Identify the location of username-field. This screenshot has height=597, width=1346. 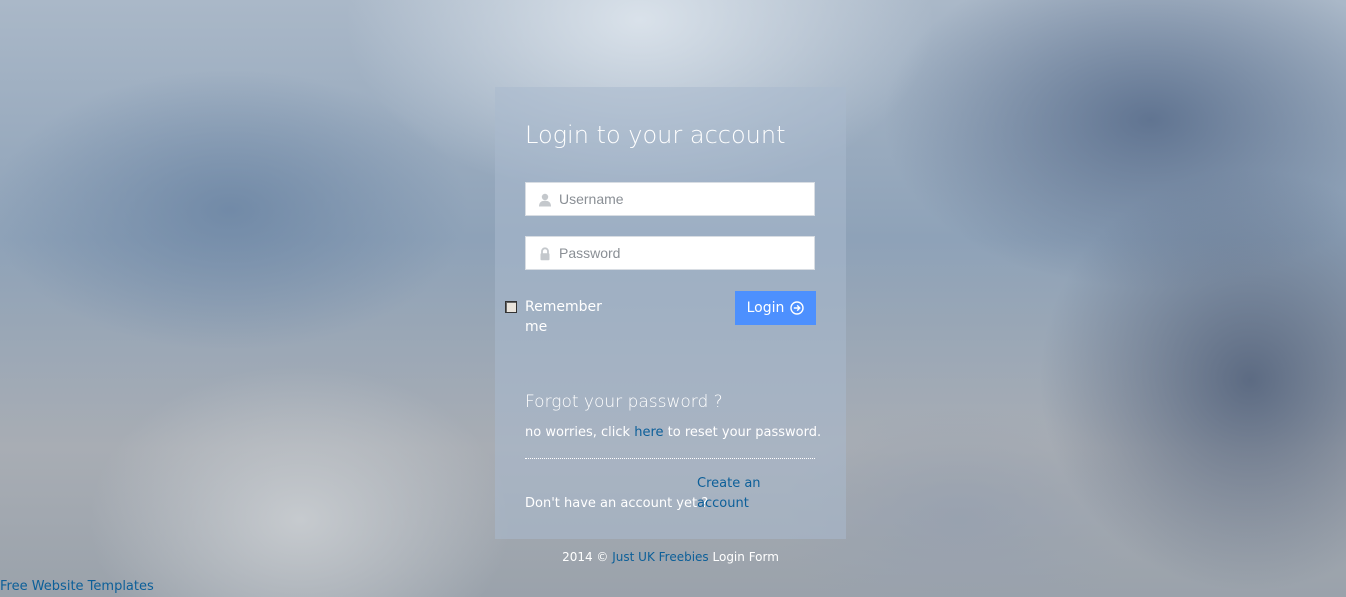
(670, 199).